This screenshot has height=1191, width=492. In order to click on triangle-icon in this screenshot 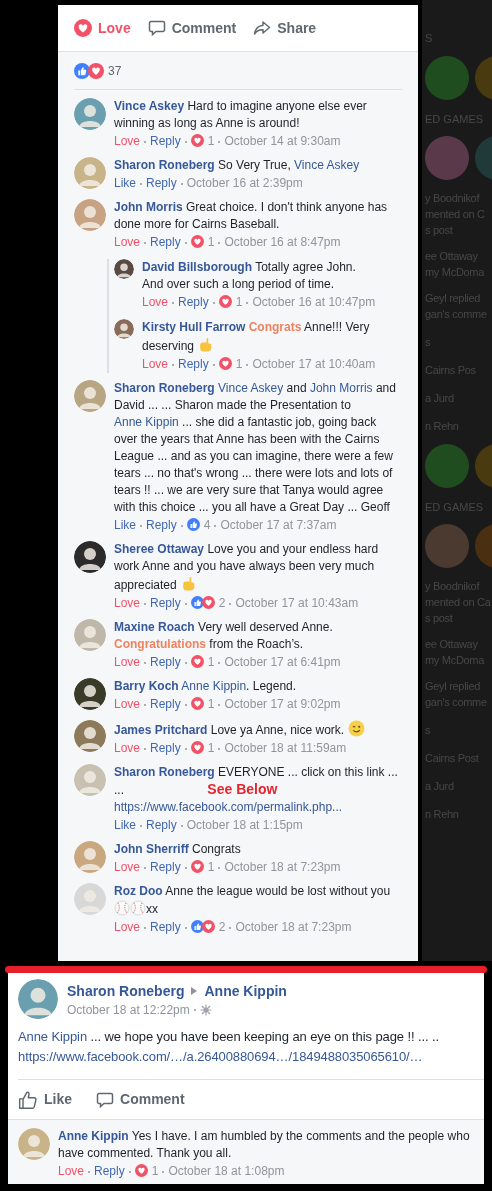, I will do `click(194, 991)`.